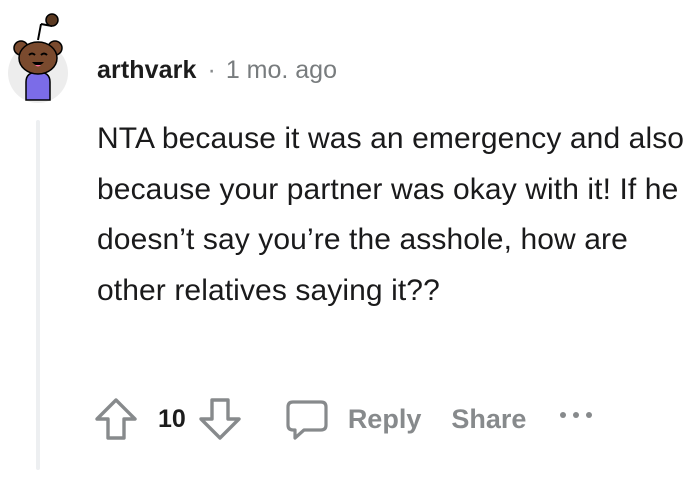  Describe the element at coordinates (384, 419) in the screenshot. I see `reply-label: Reply` at that location.